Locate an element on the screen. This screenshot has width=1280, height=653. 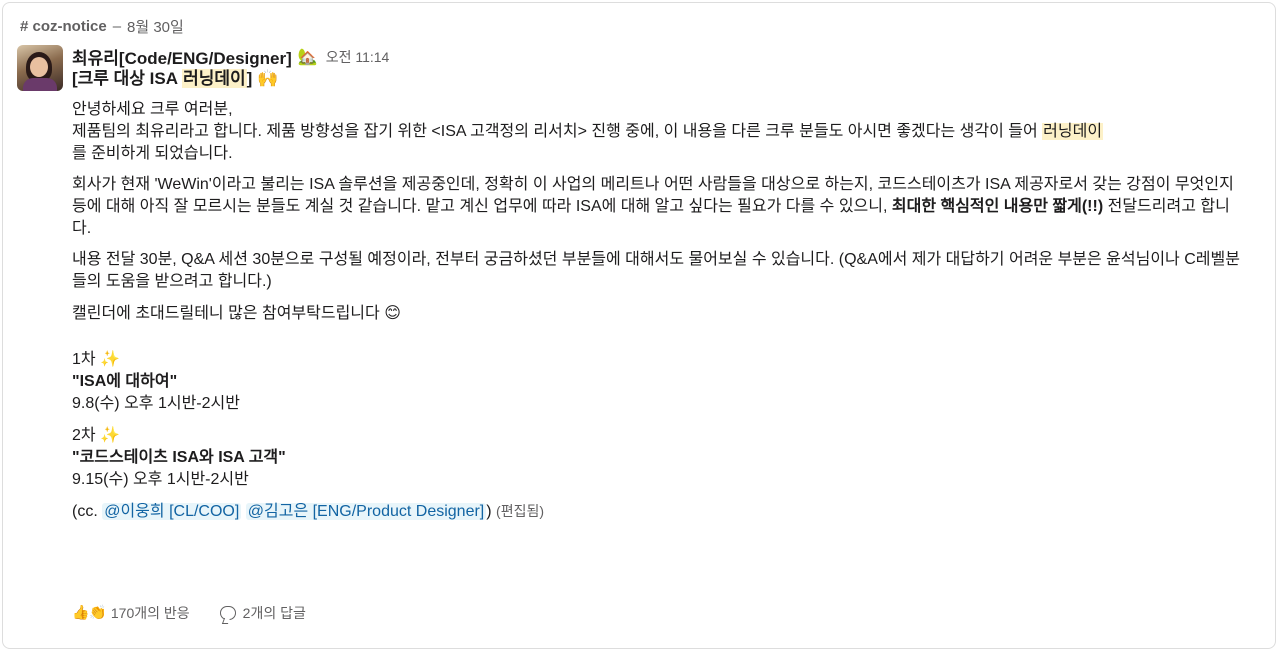
smile-icon: 😊 is located at coordinates (392, 312).